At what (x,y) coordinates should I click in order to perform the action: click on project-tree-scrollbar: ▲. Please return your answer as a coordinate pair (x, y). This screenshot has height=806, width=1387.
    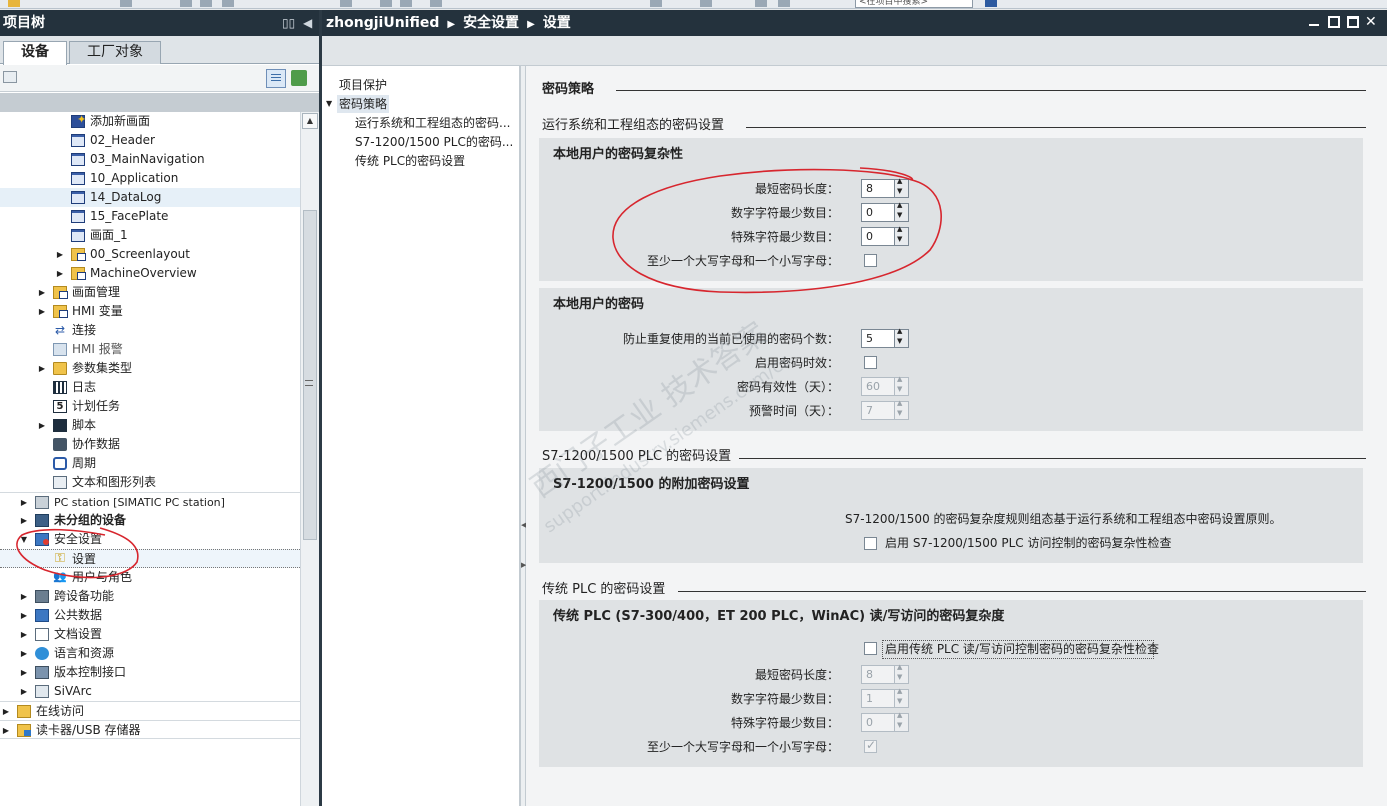
    Looking at the image, I should click on (309, 459).